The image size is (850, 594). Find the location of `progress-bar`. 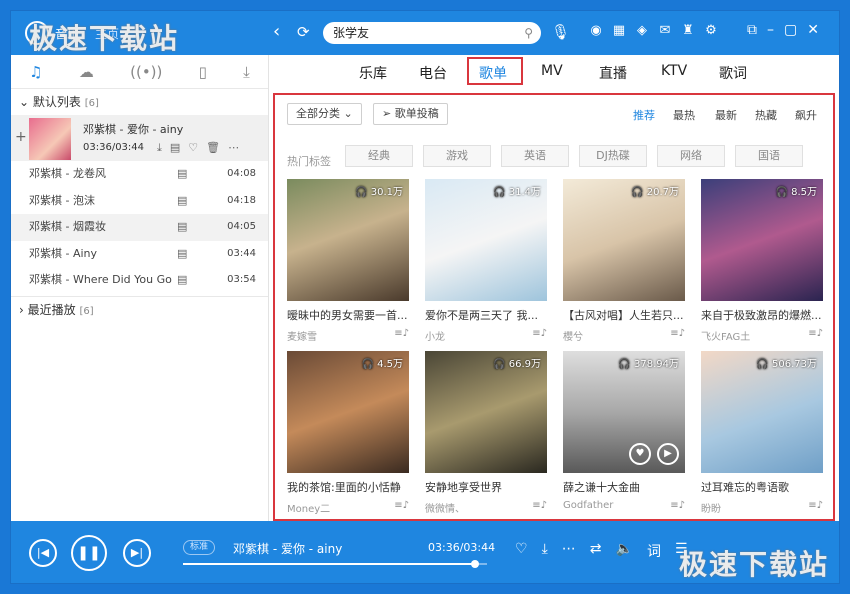

progress-bar is located at coordinates (335, 564).